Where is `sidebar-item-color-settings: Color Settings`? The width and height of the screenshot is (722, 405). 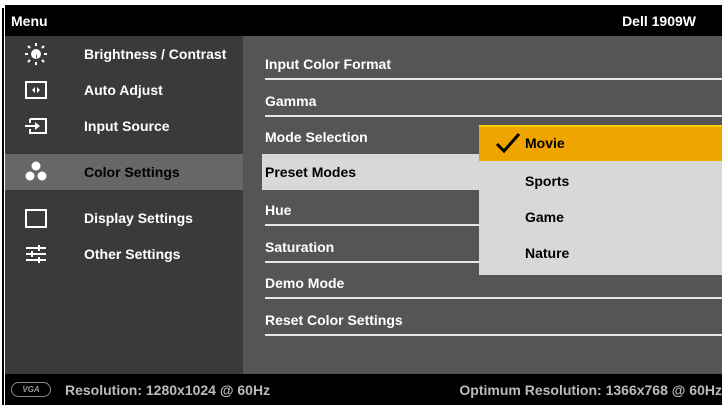
sidebar-item-color-settings: Color Settings is located at coordinates (124, 172).